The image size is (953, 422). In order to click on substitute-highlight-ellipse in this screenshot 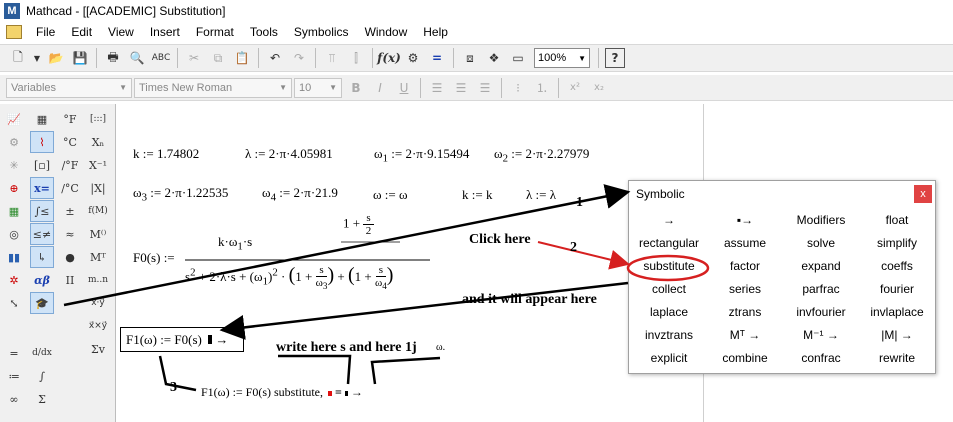, I will do `click(668, 268)`.